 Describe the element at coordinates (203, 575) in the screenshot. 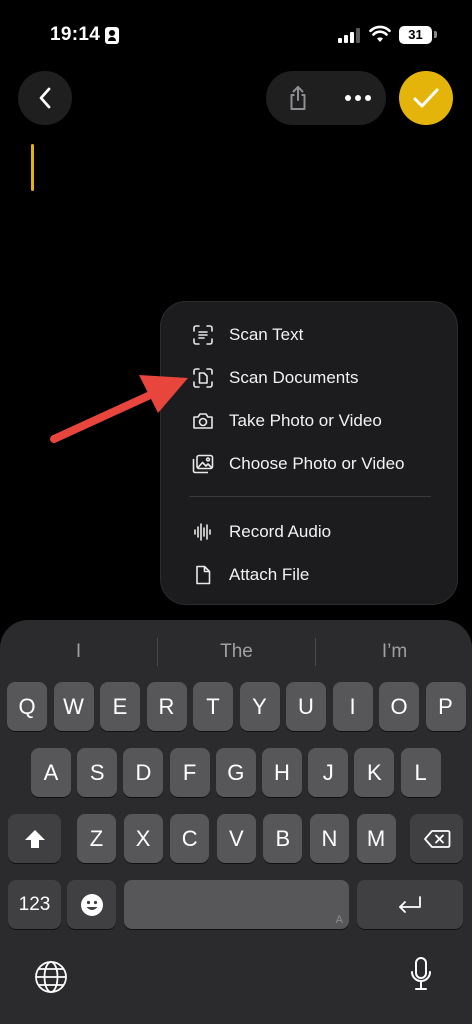

I see `document-icon` at that location.